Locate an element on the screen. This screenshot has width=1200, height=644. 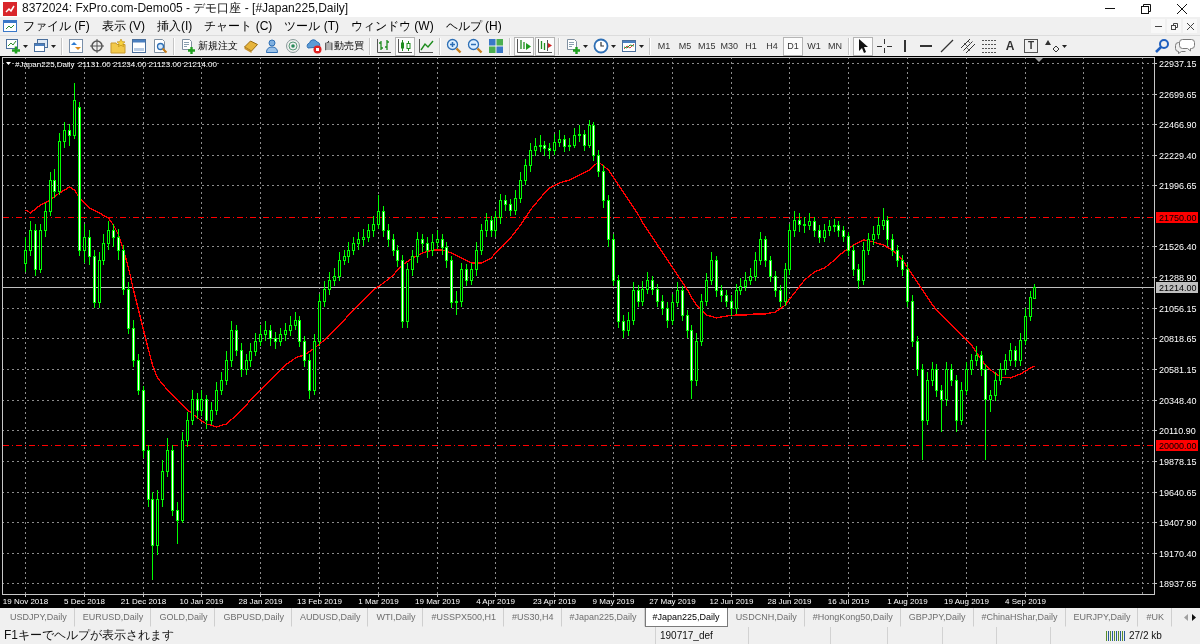
timeframe-button: M15 is located at coordinates (707, 46).